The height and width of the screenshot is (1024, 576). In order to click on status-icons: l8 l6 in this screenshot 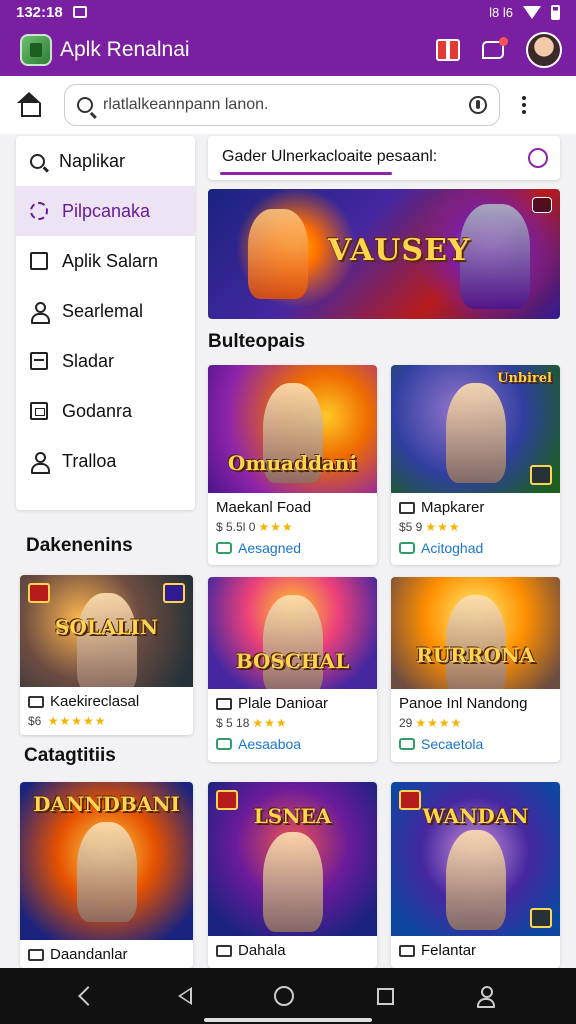, I will do `click(524, 12)`.